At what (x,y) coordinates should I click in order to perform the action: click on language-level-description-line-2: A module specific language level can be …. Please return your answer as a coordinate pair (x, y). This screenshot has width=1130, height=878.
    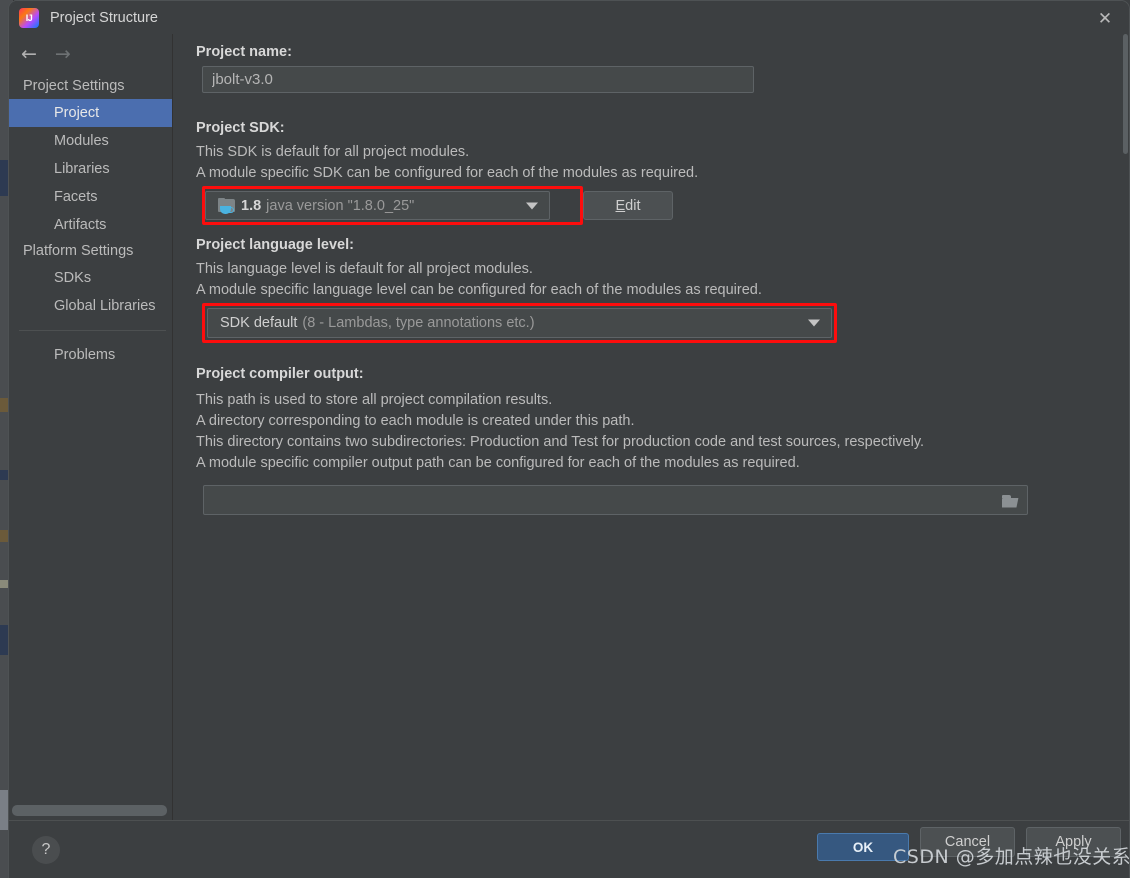
    Looking at the image, I should click on (479, 290).